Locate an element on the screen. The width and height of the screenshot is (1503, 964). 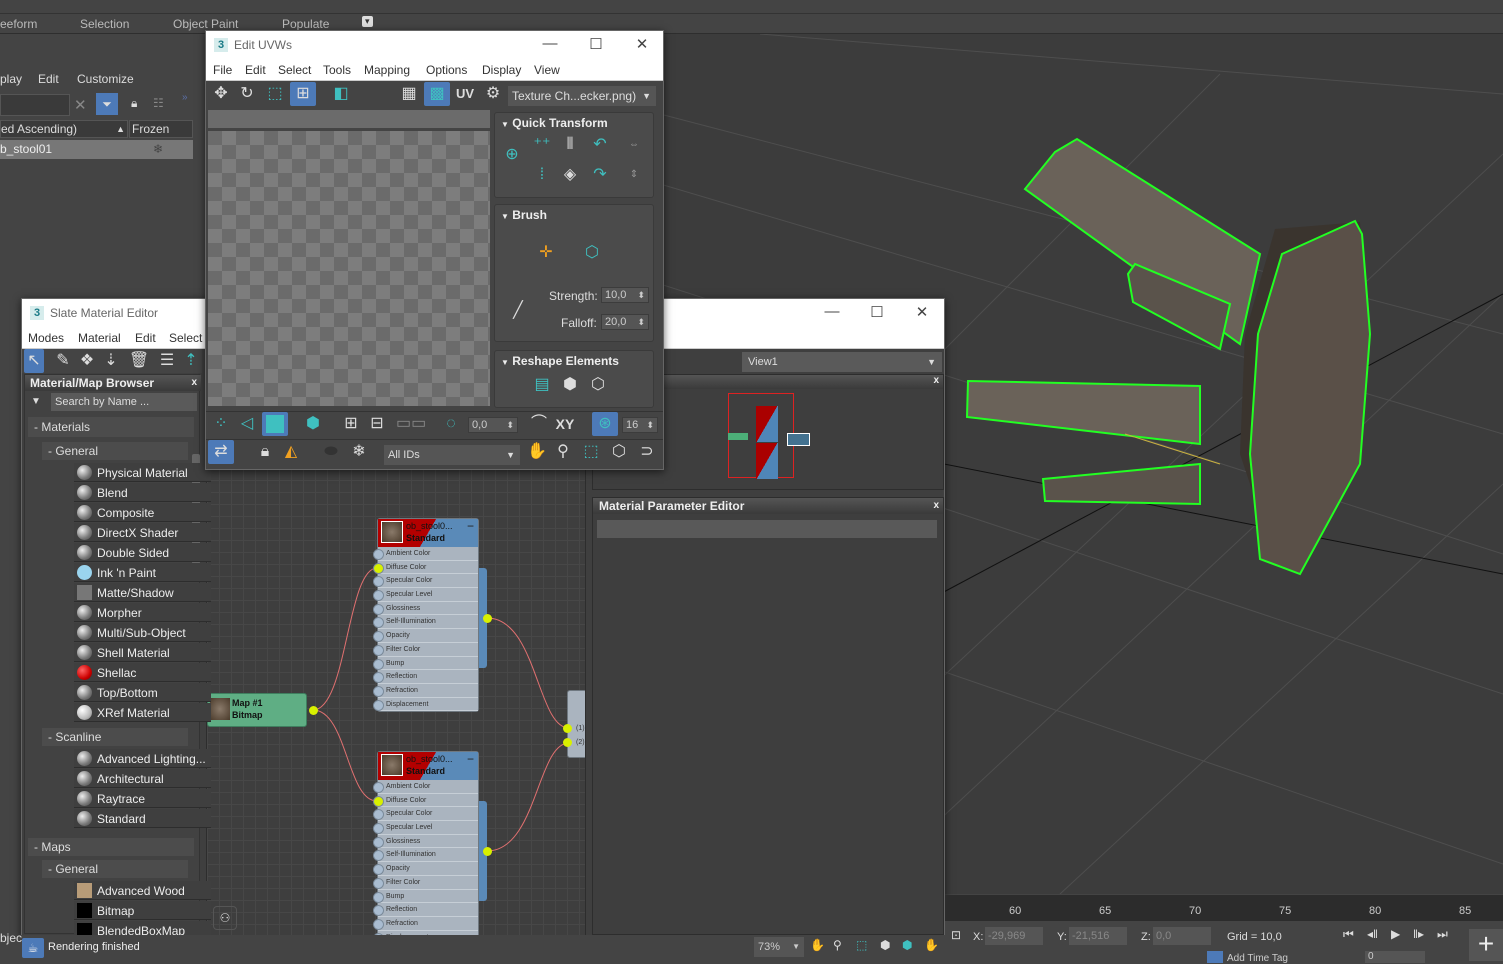
browser-item: Architectural is located at coordinates (142, 778).